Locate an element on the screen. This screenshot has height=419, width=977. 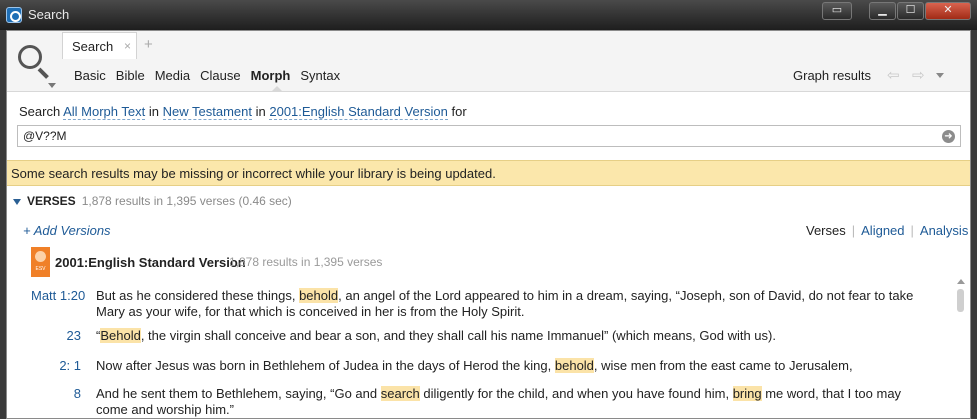
search-type-morph: Morph is located at coordinates (271, 75).